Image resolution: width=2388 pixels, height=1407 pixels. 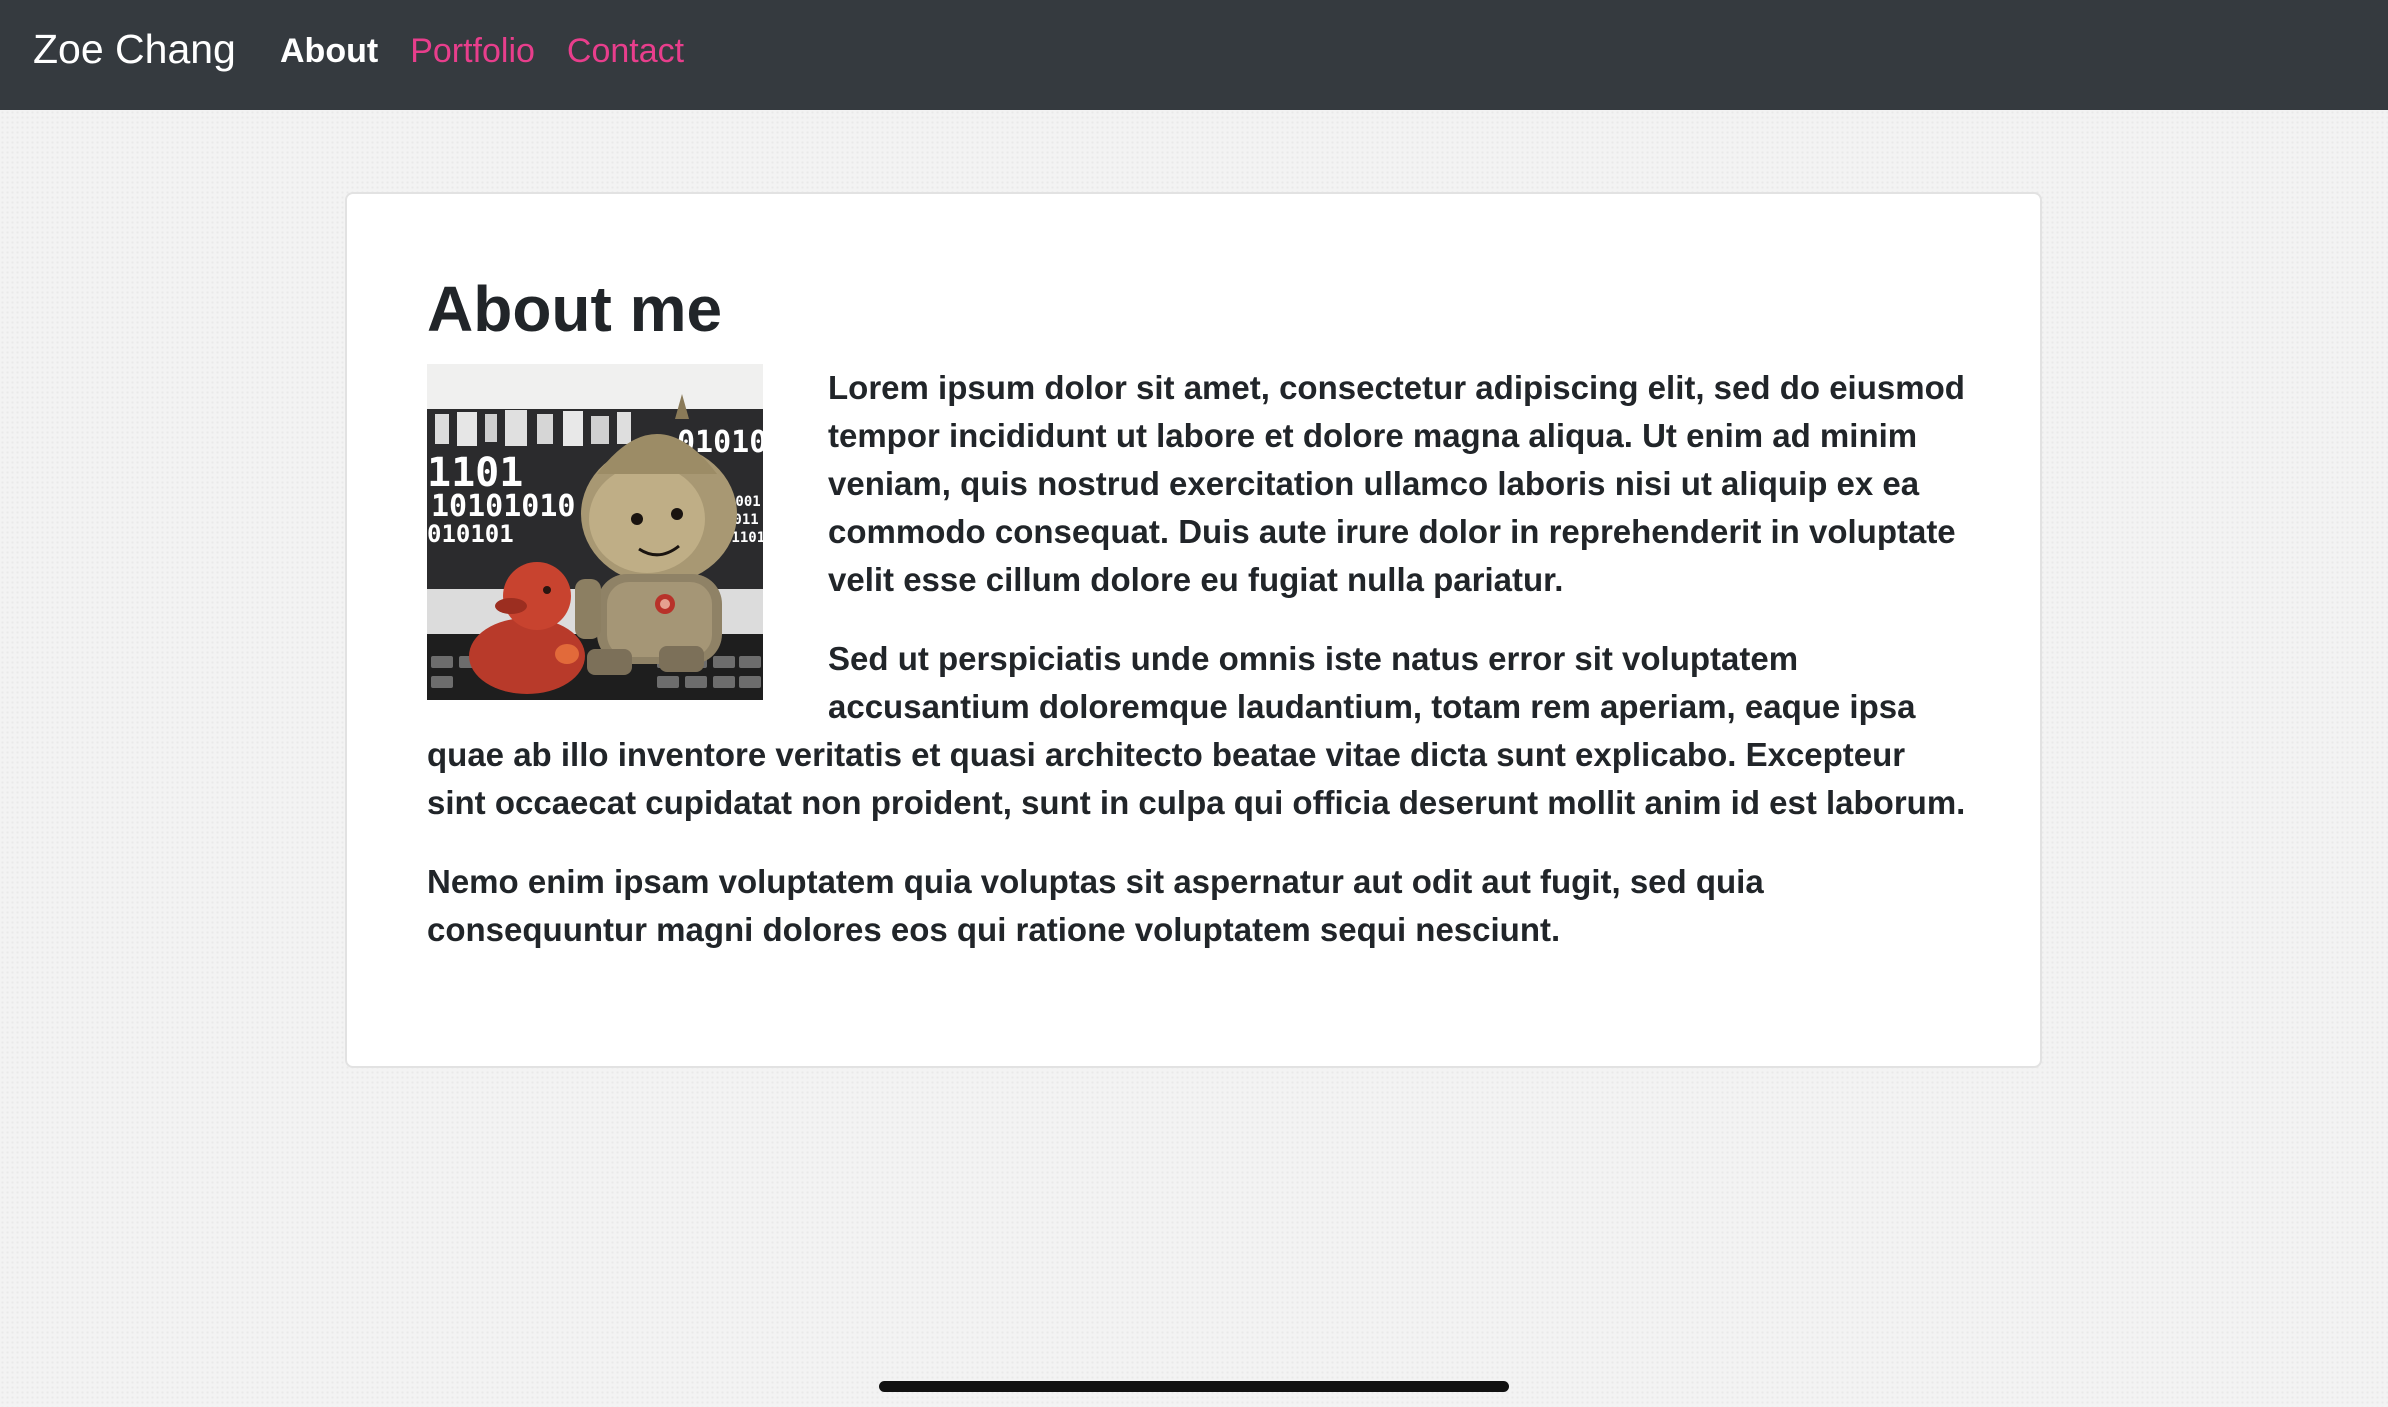 I want to click on poster-binary-4: 010101, so click(x=470, y=534).